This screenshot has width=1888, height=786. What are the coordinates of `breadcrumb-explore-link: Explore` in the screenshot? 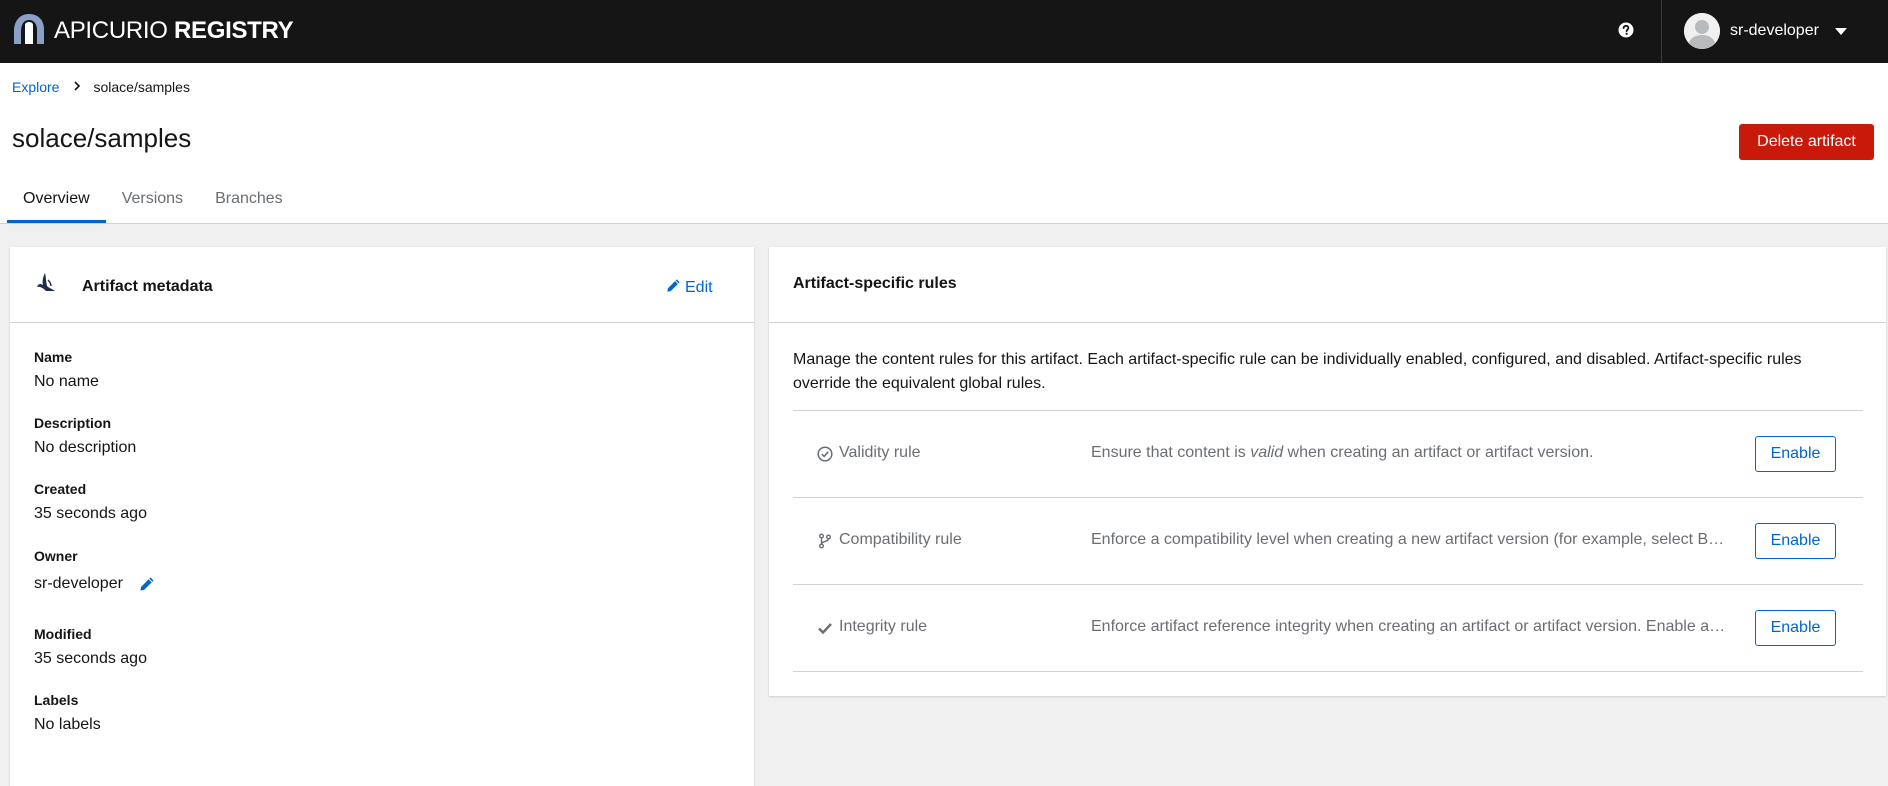 It's located at (35, 87).